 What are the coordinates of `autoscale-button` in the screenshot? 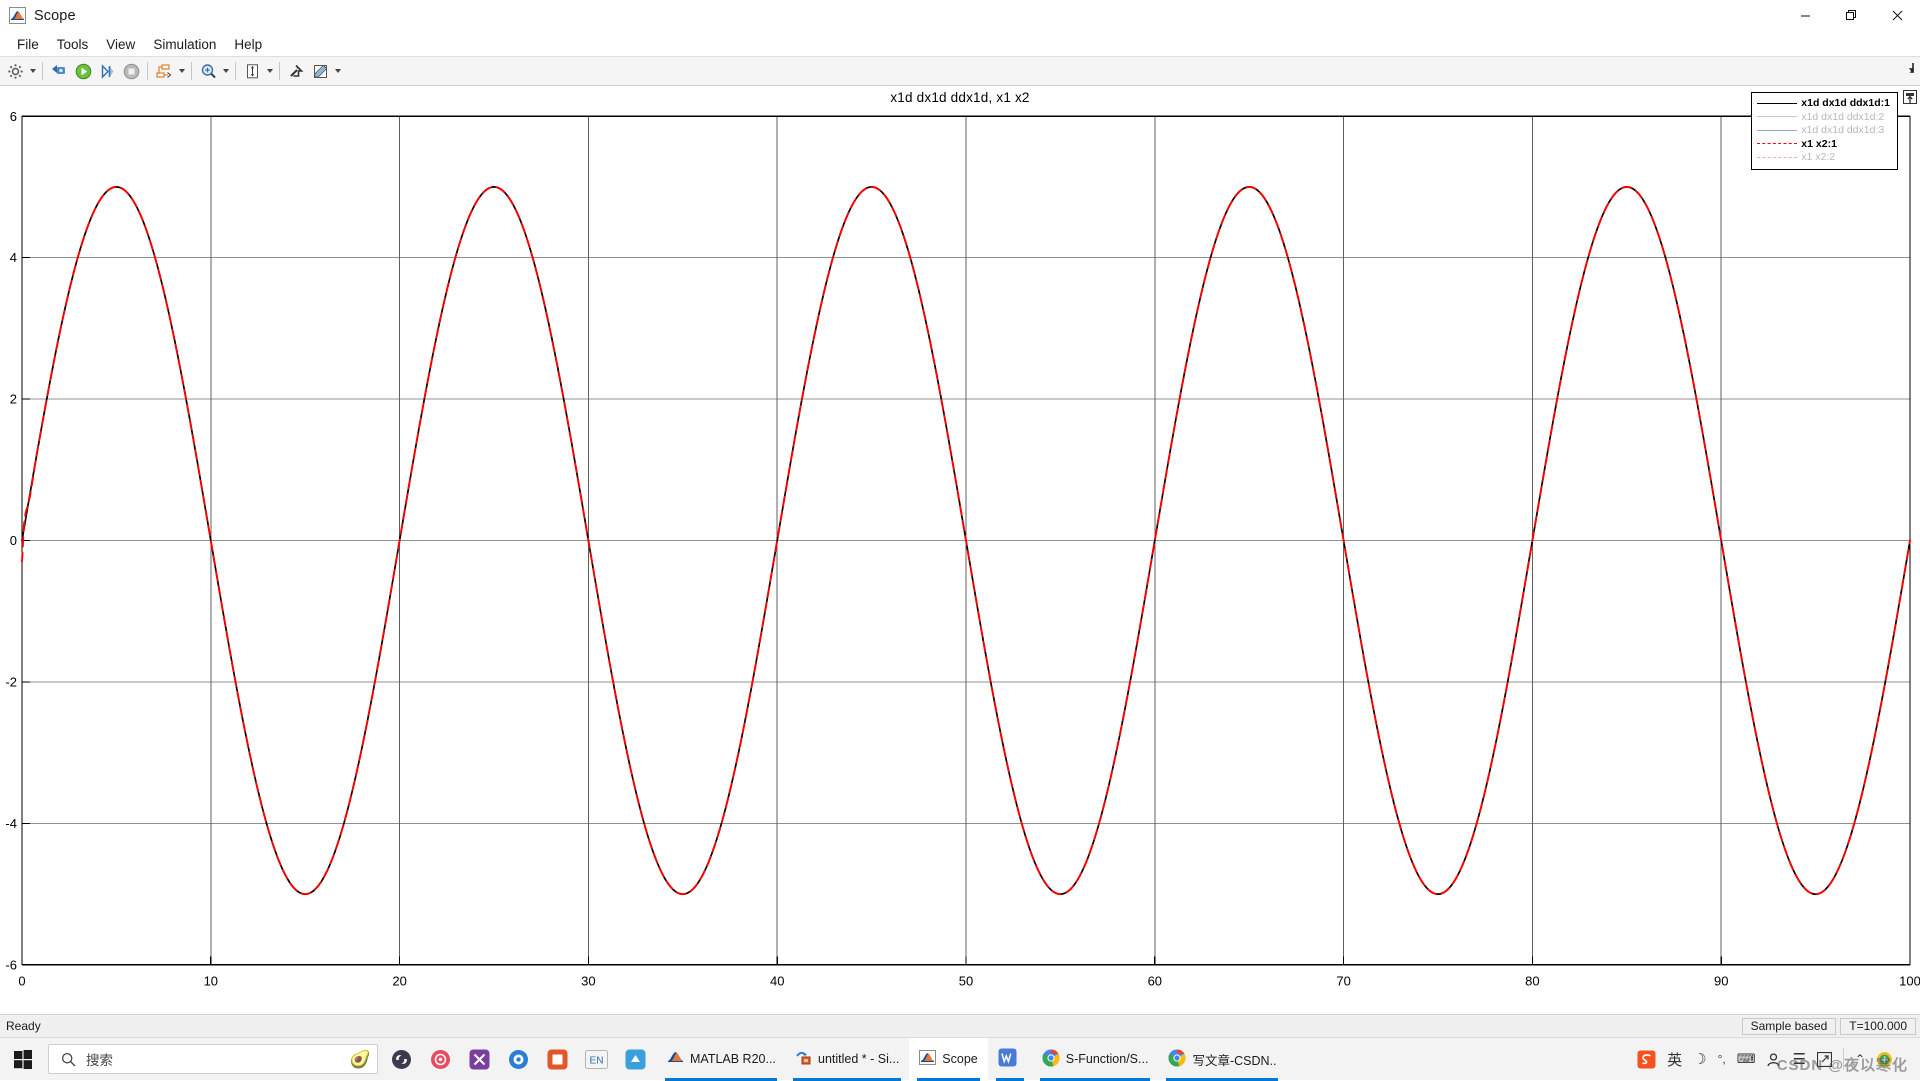 It's located at (252, 71).